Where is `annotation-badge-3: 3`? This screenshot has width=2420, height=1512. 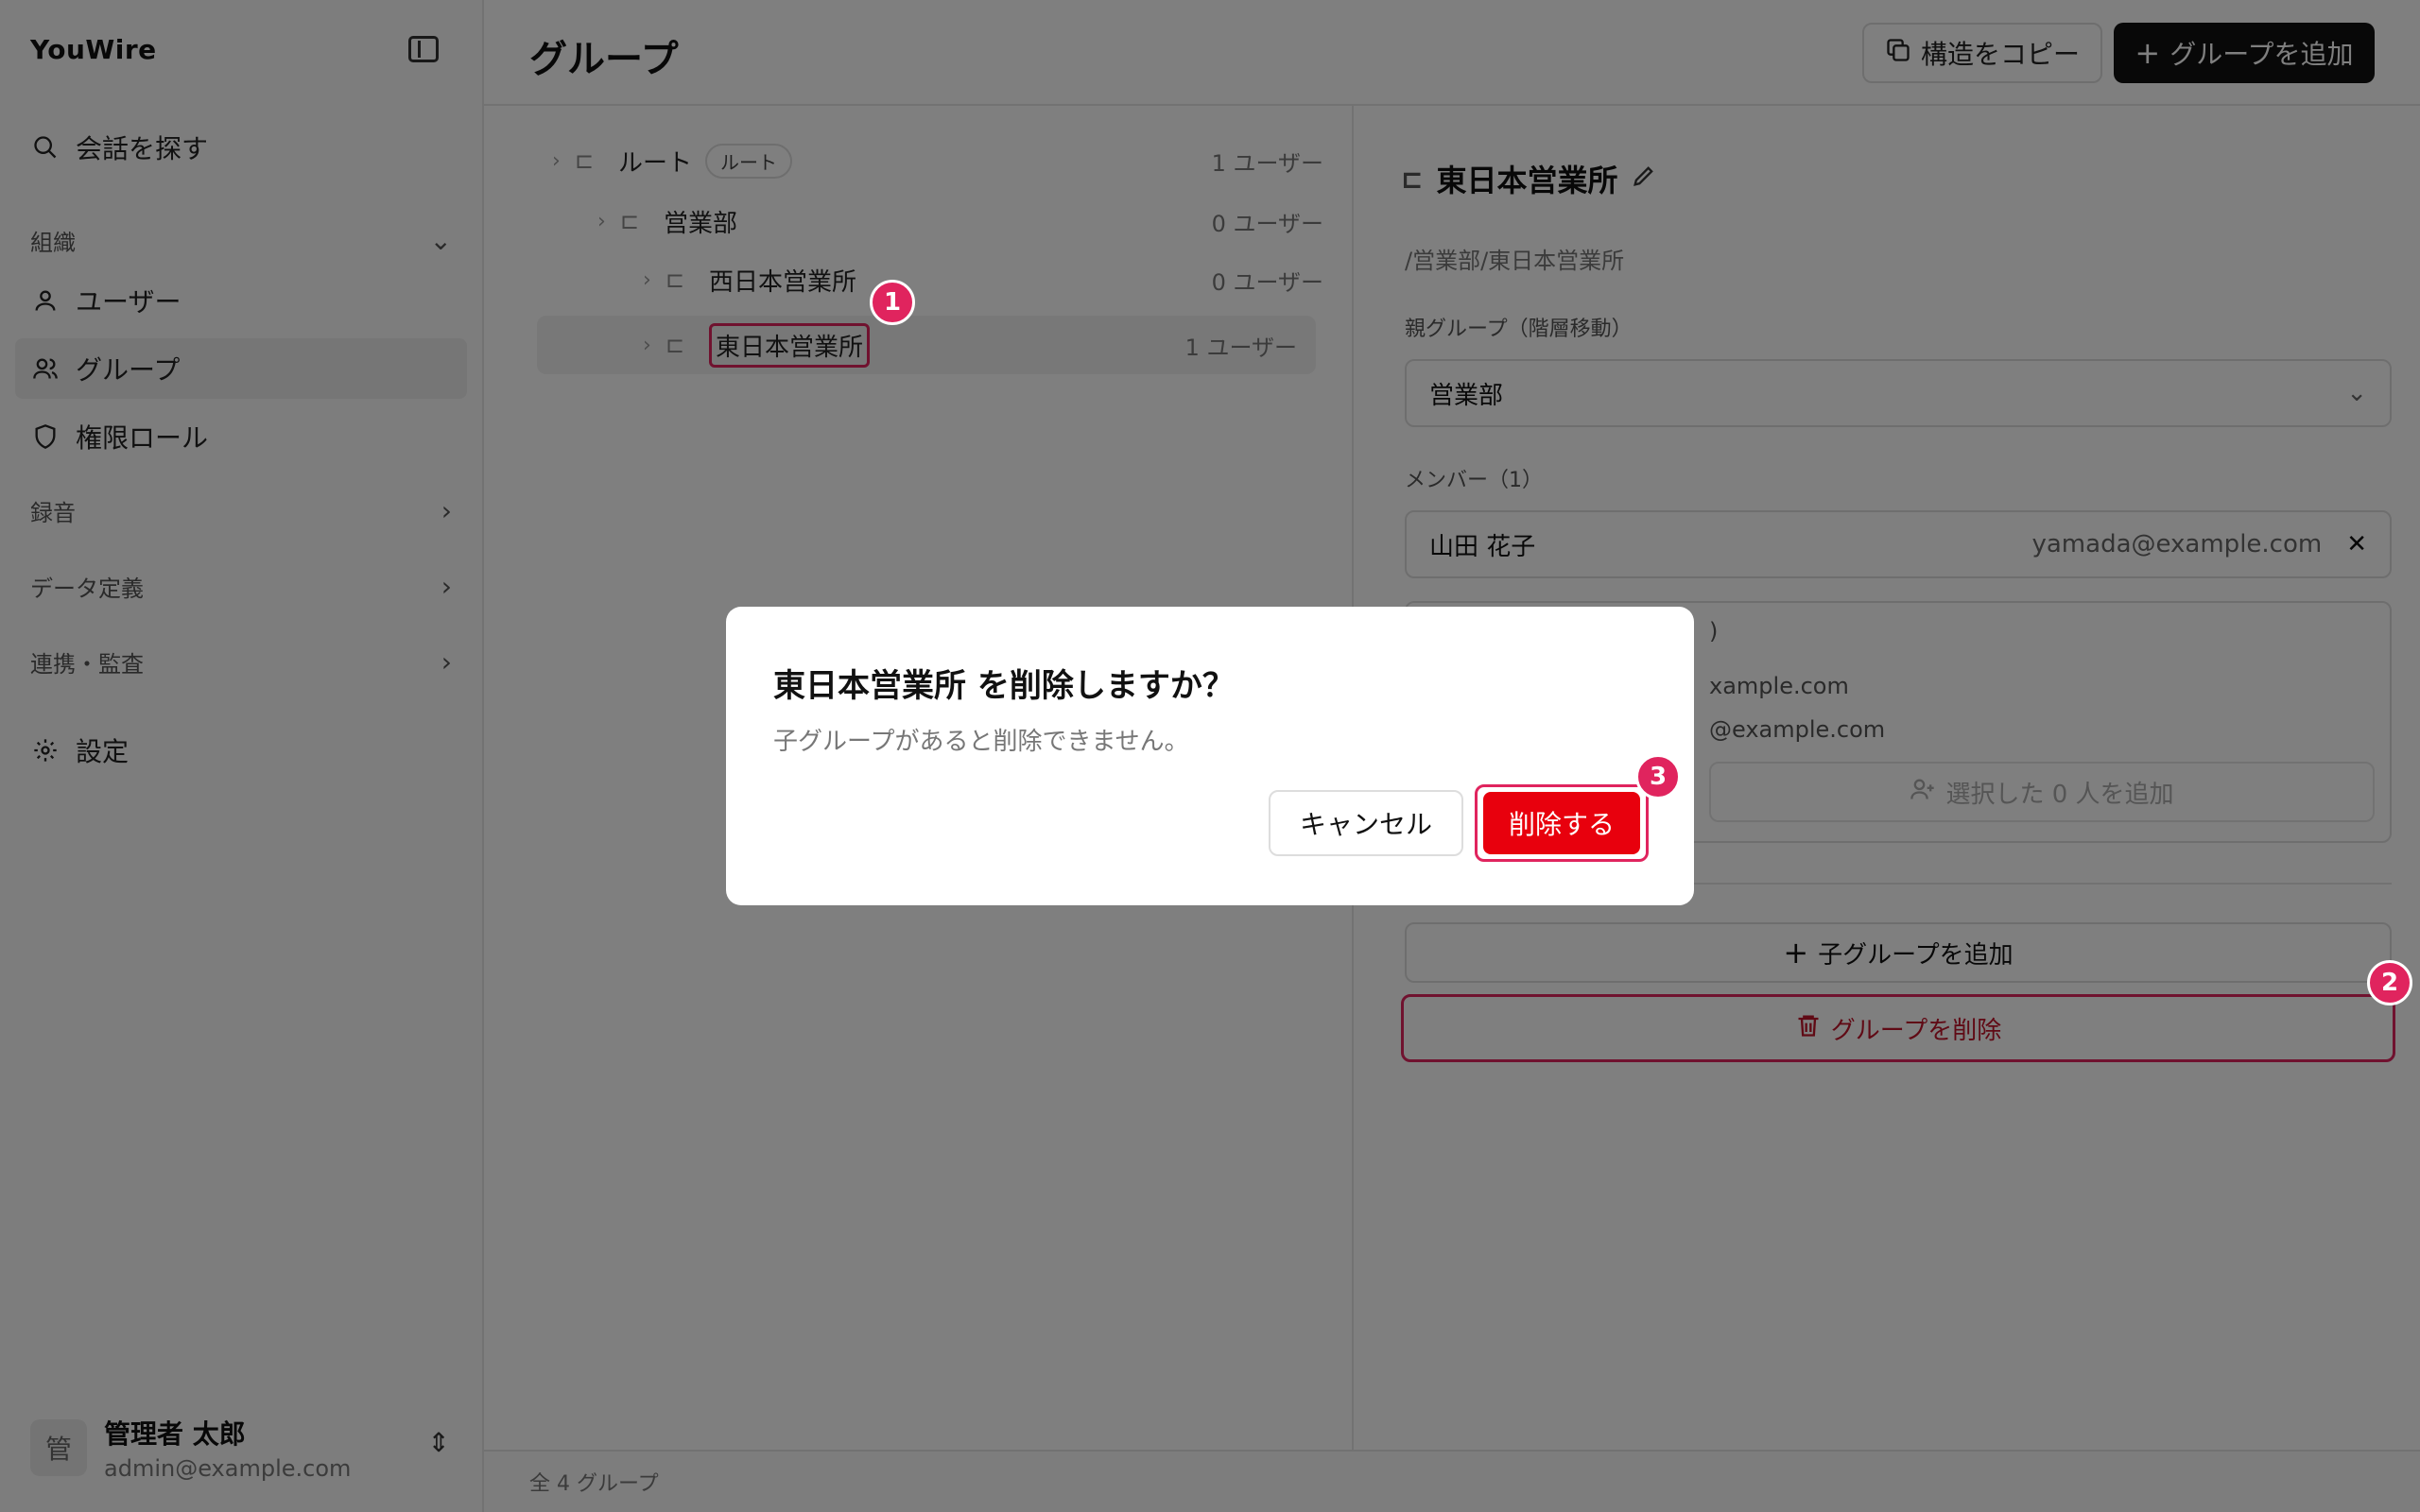 annotation-badge-3: 3 is located at coordinates (1658, 776).